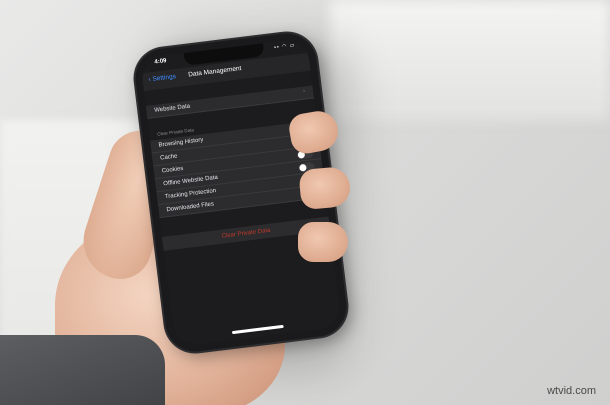 Image resolution: width=610 pixels, height=405 pixels. Describe the element at coordinates (160, 62) in the screenshot. I see `status-time: 4:09` at that location.